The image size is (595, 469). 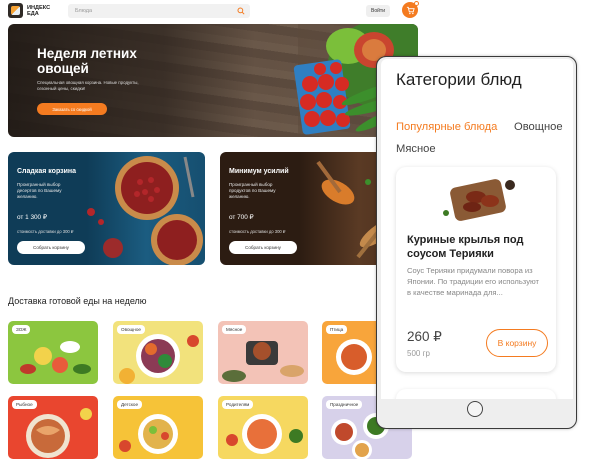 I want to click on add-to-cart-button: В корзину, so click(x=517, y=343).